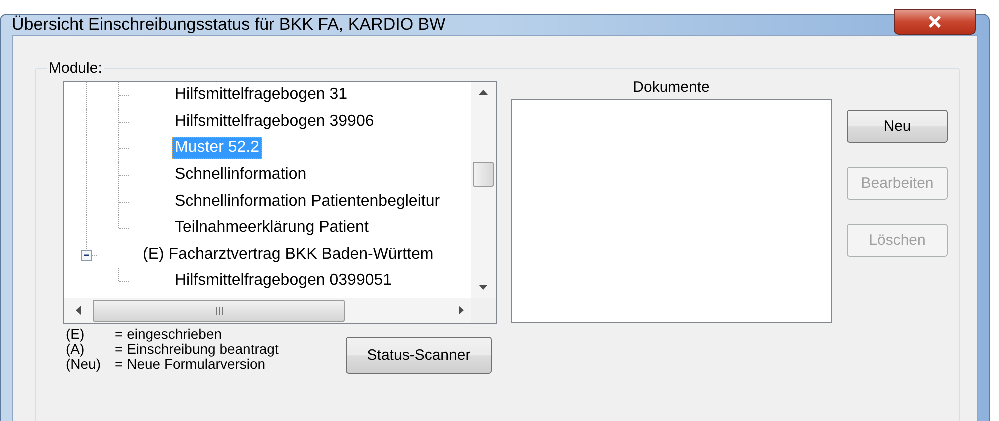  What do you see at coordinates (86, 255) in the screenshot?
I see `minus-box-icon` at bounding box center [86, 255].